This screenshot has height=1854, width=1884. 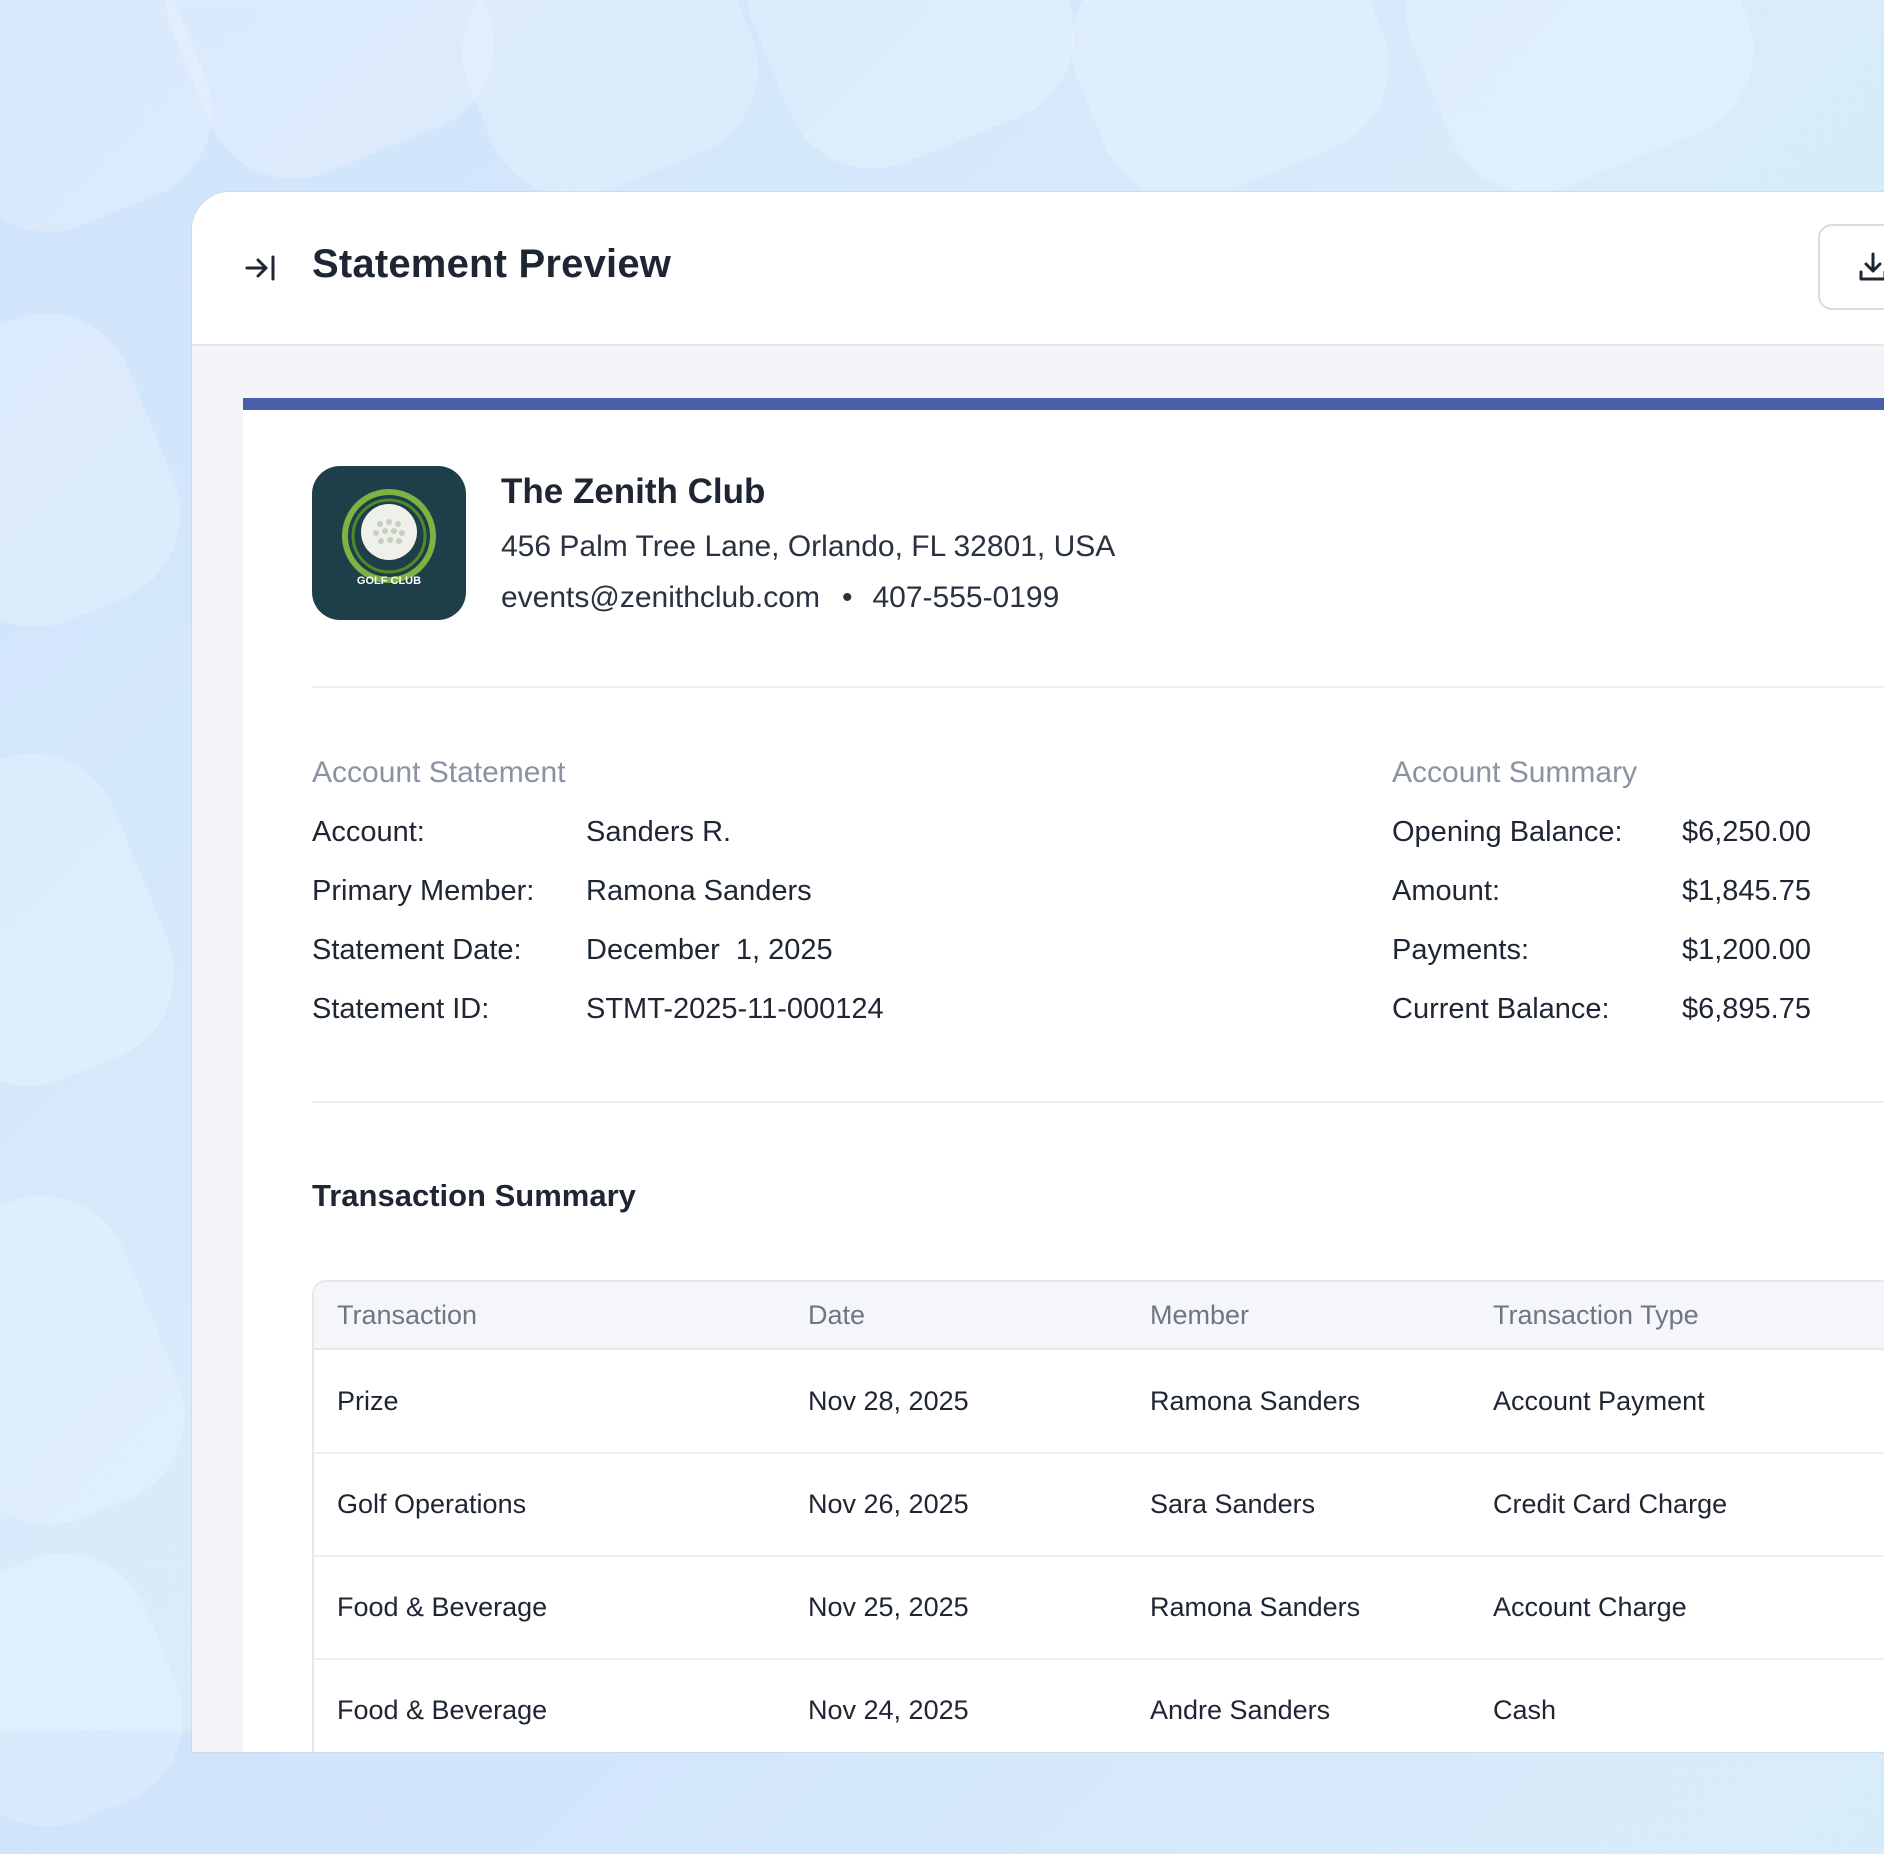 I want to click on amount-value: $1,845.75, so click(x=1746, y=891).